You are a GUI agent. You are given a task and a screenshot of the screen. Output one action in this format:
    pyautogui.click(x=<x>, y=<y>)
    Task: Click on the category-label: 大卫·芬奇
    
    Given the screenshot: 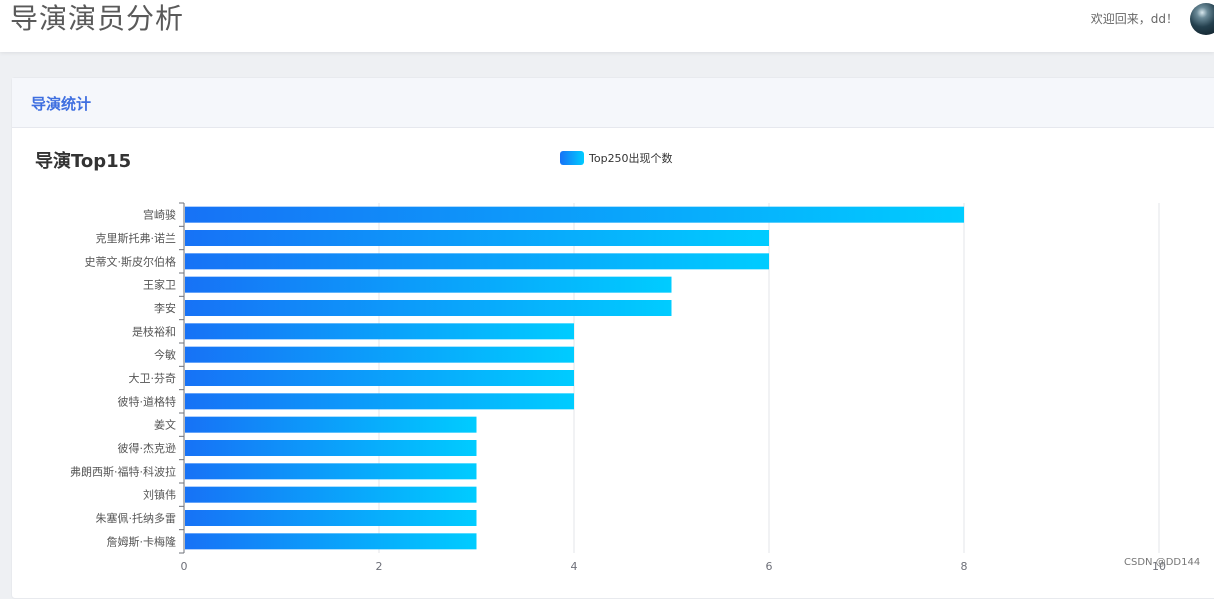 What is the action you would take?
    pyautogui.click(x=153, y=378)
    